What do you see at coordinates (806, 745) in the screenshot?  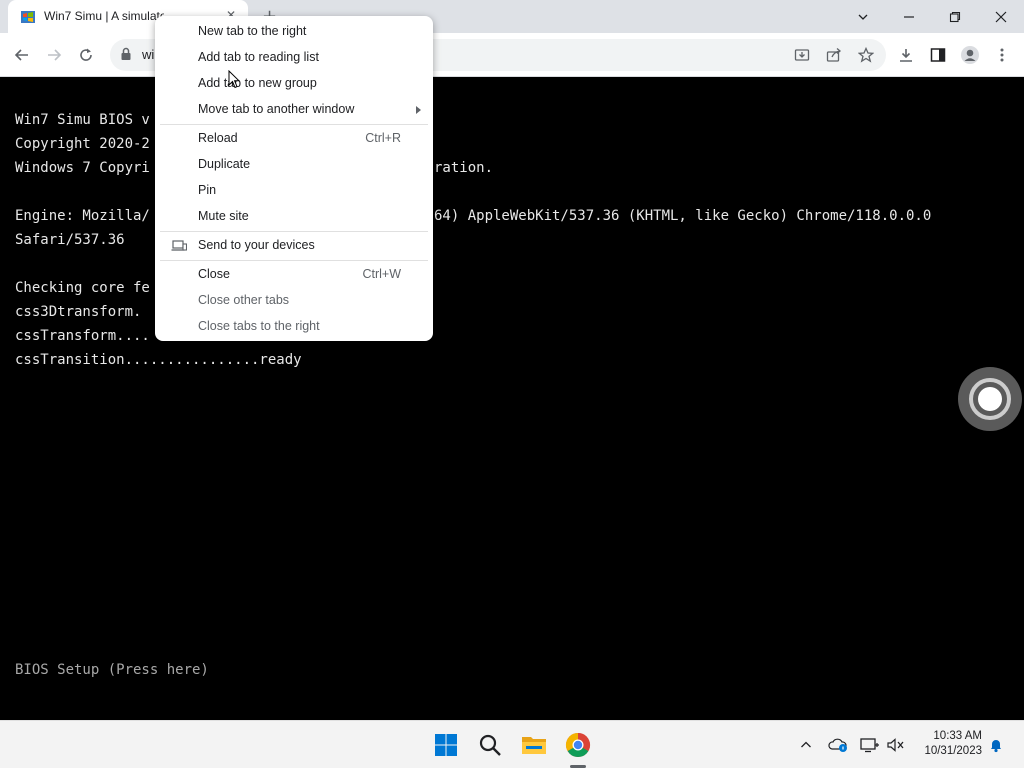 I see `show-hidden-icons-chevron-icon` at bounding box center [806, 745].